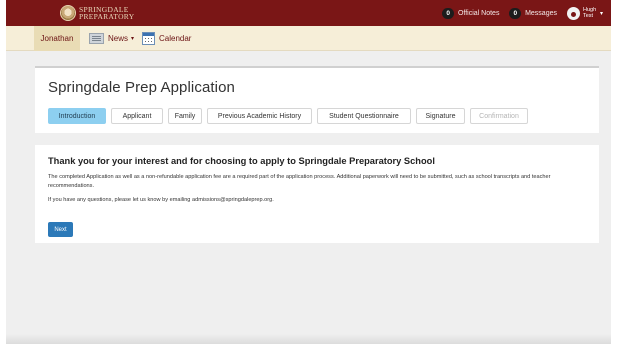  I want to click on nav-item-calendar: Calendar, so click(166, 38).